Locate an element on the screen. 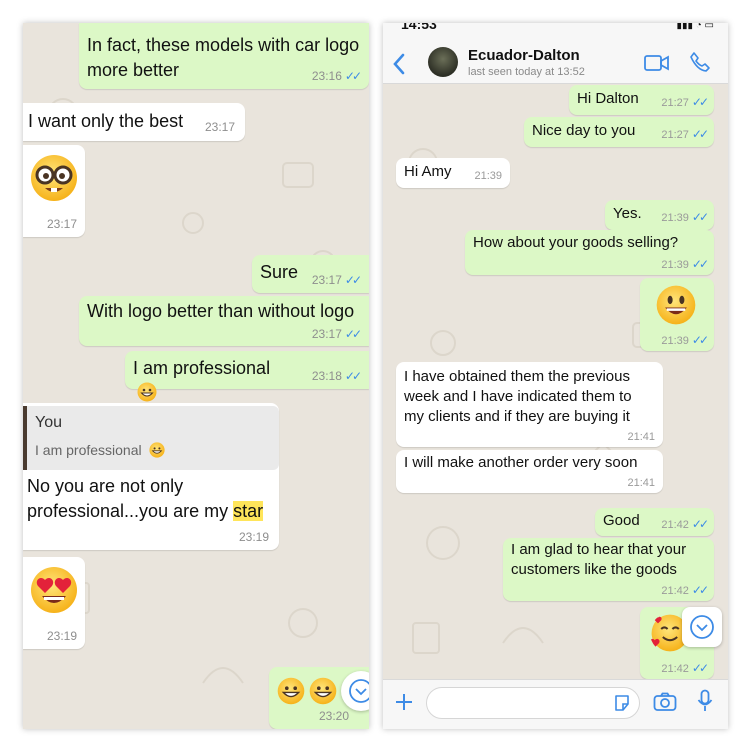 Image resolution: width=752 pixels, height=752 pixels. message-text: Nice day to you is located at coordinates (584, 130).